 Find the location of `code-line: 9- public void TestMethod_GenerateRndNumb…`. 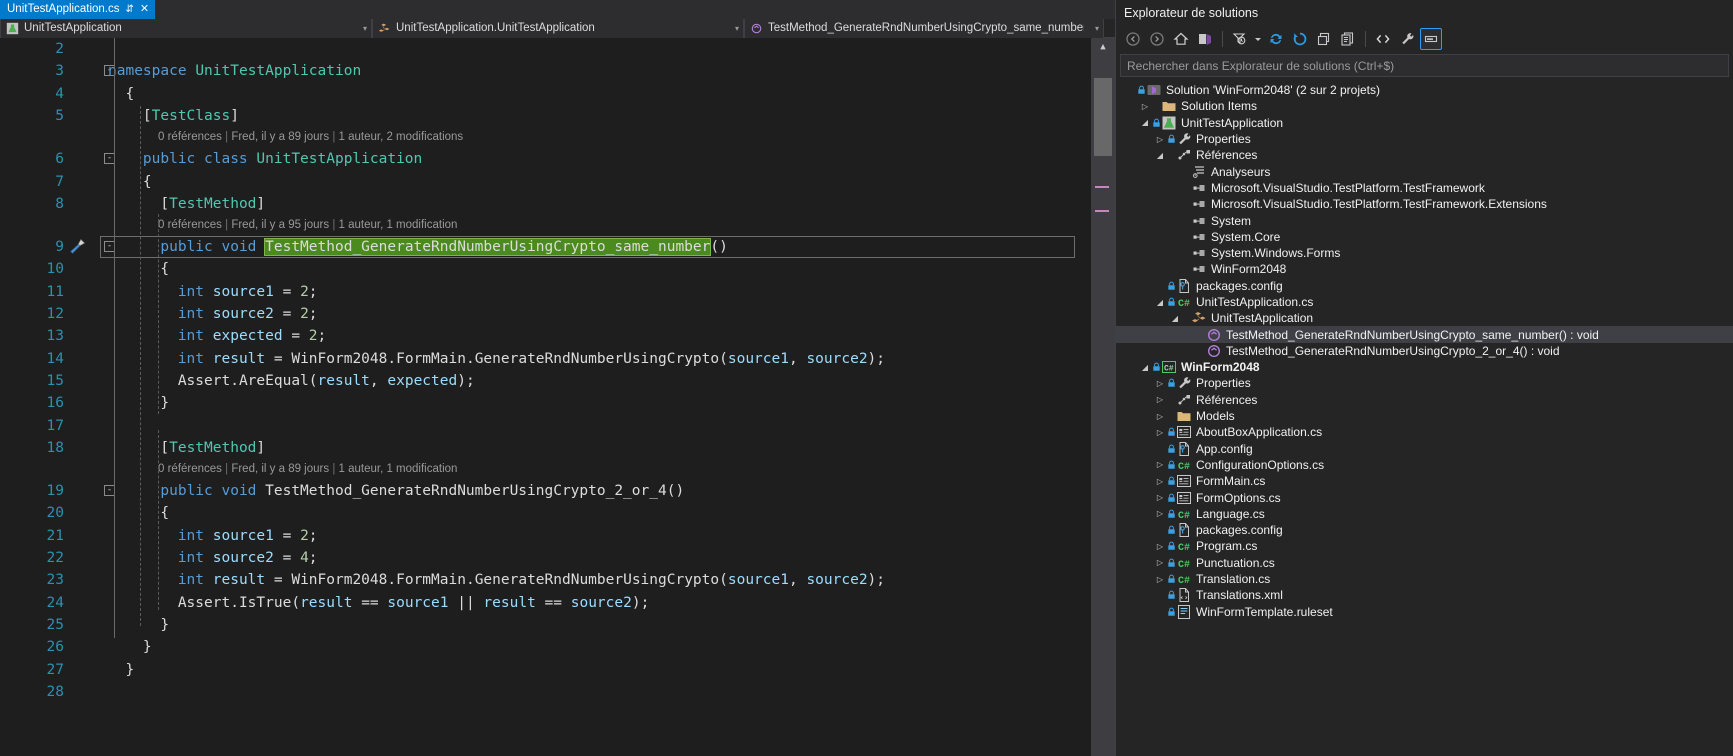

code-line: 9- public void TestMethod_GenerateRndNumb… is located at coordinates (545, 247).